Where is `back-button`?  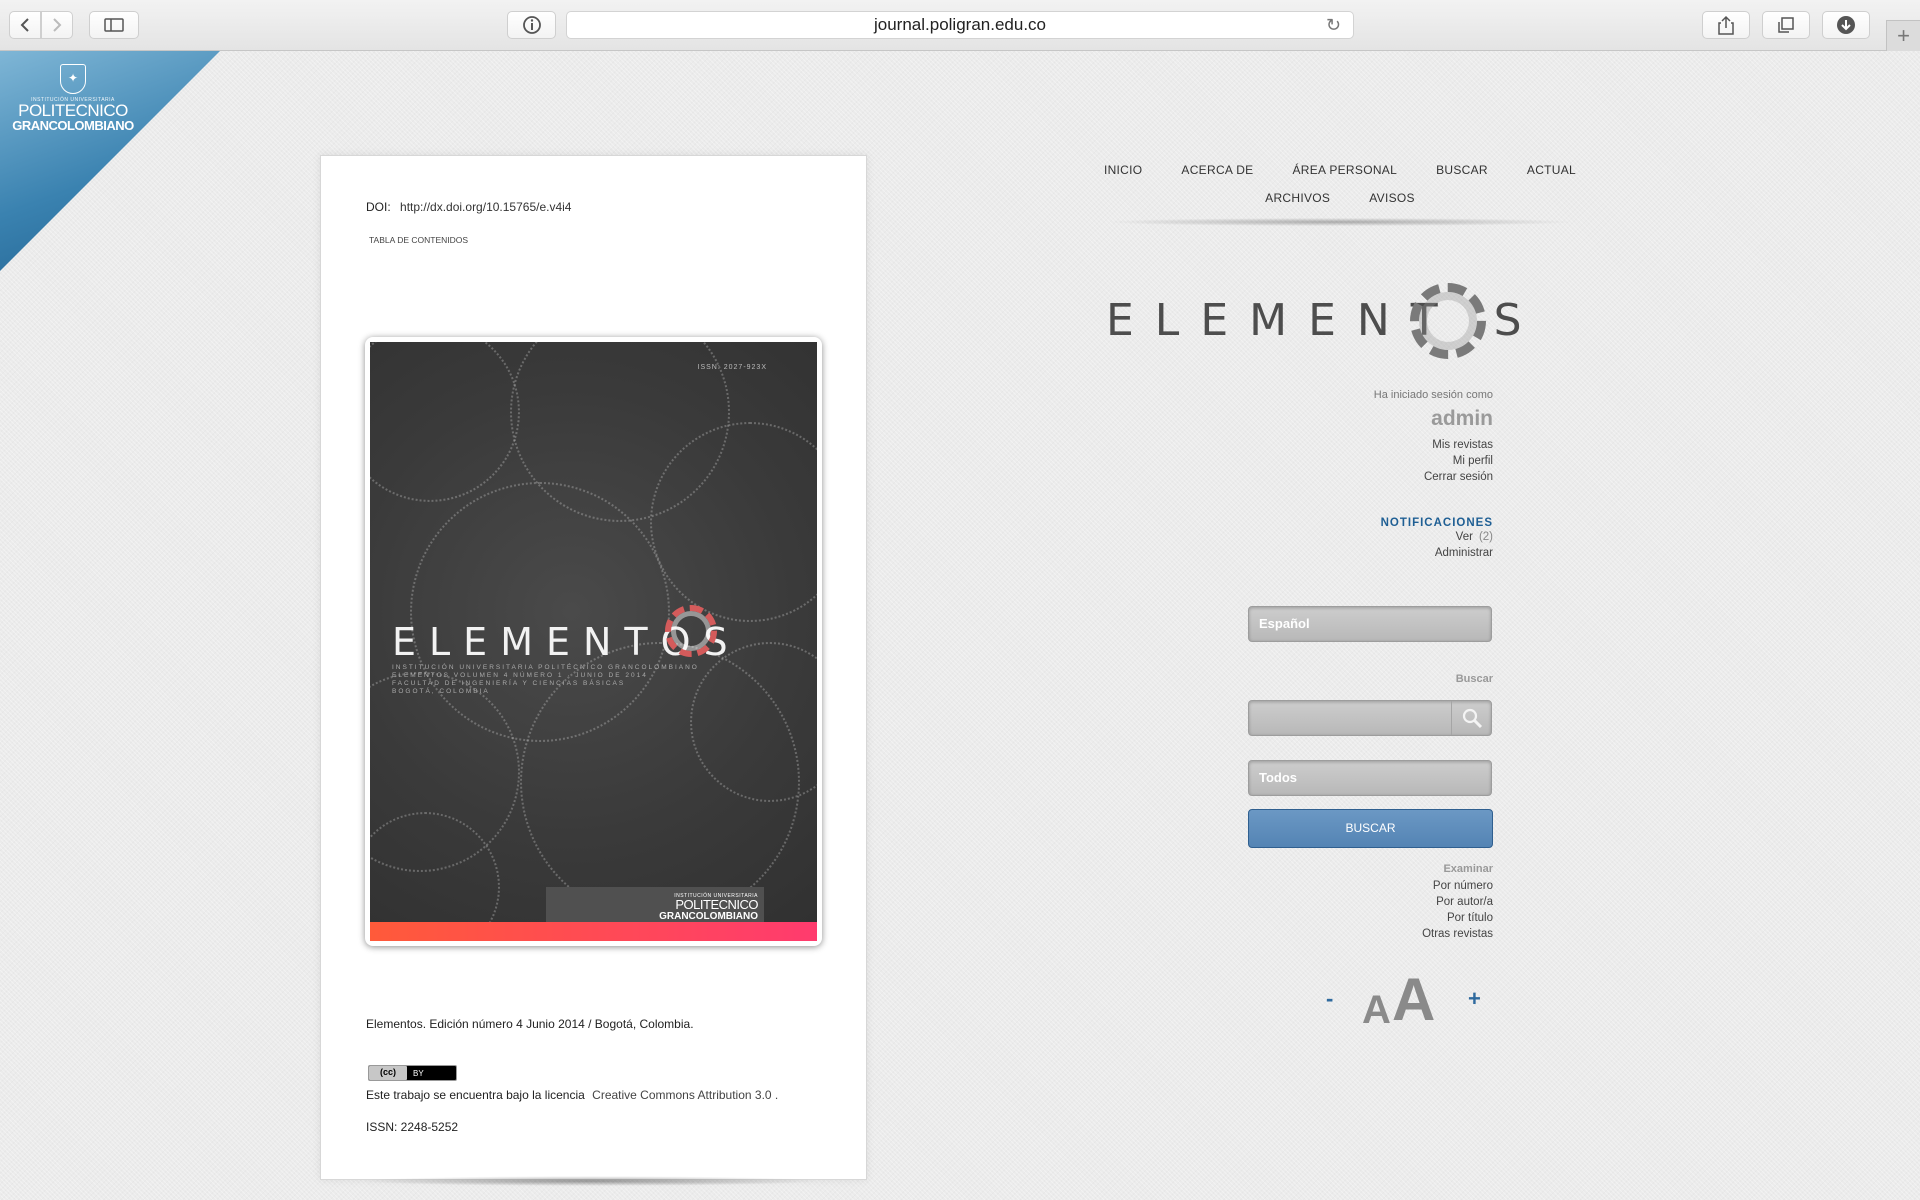
back-button is located at coordinates (25, 25).